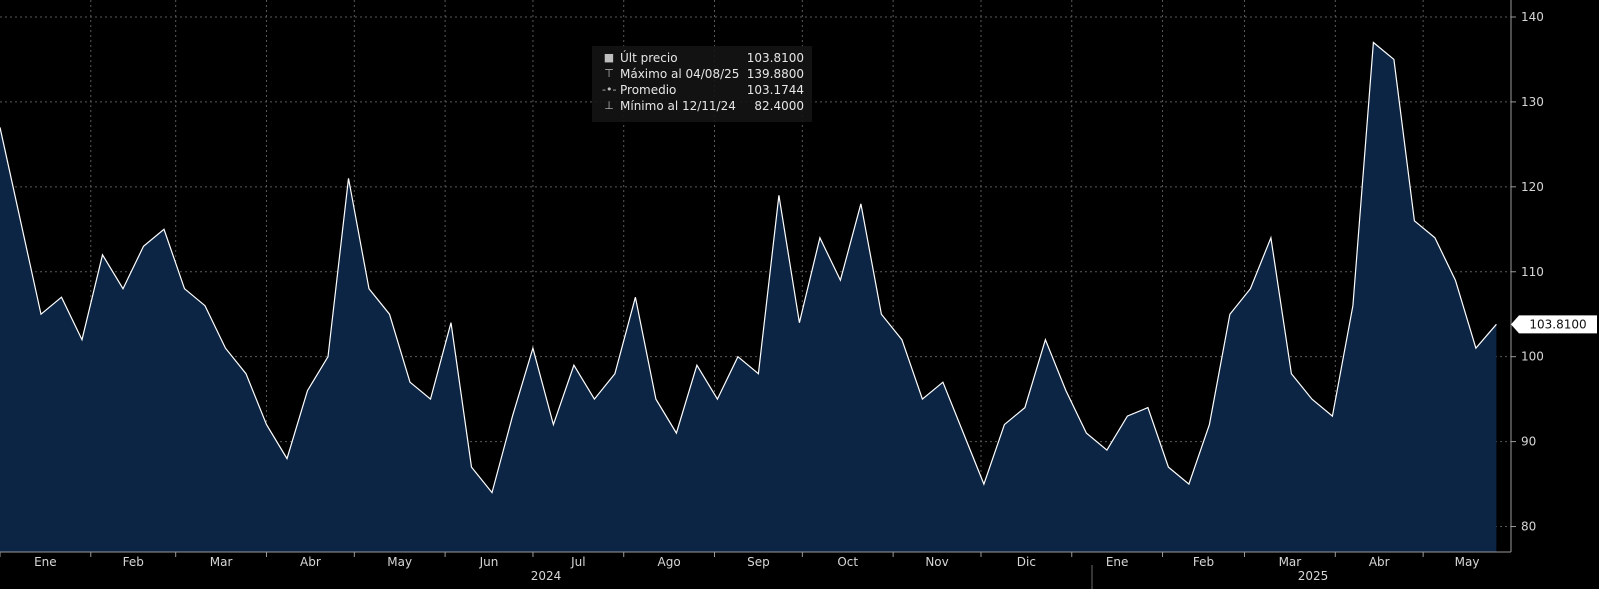 Image resolution: width=1599 pixels, height=589 pixels. What do you see at coordinates (1026, 562) in the screenshot?
I see `x-tick-label: Dic` at bounding box center [1026, 562].